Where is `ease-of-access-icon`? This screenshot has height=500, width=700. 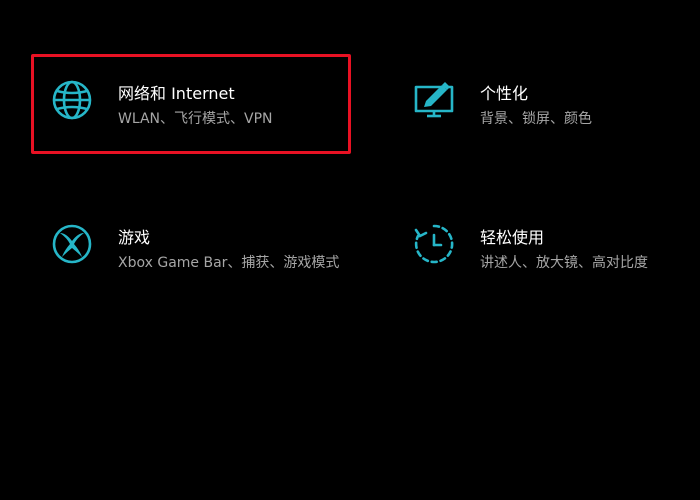 ease-of-access-icon is located at coordinates (434, 244).